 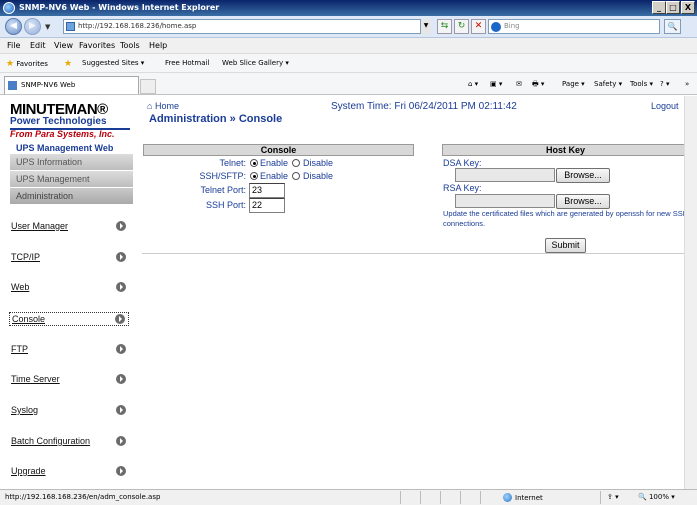 What do you see at coordinates (69, 380) in the screenshot?
I see `sidebar-item-time-server: Time Server` at bounding box center [69, 380].